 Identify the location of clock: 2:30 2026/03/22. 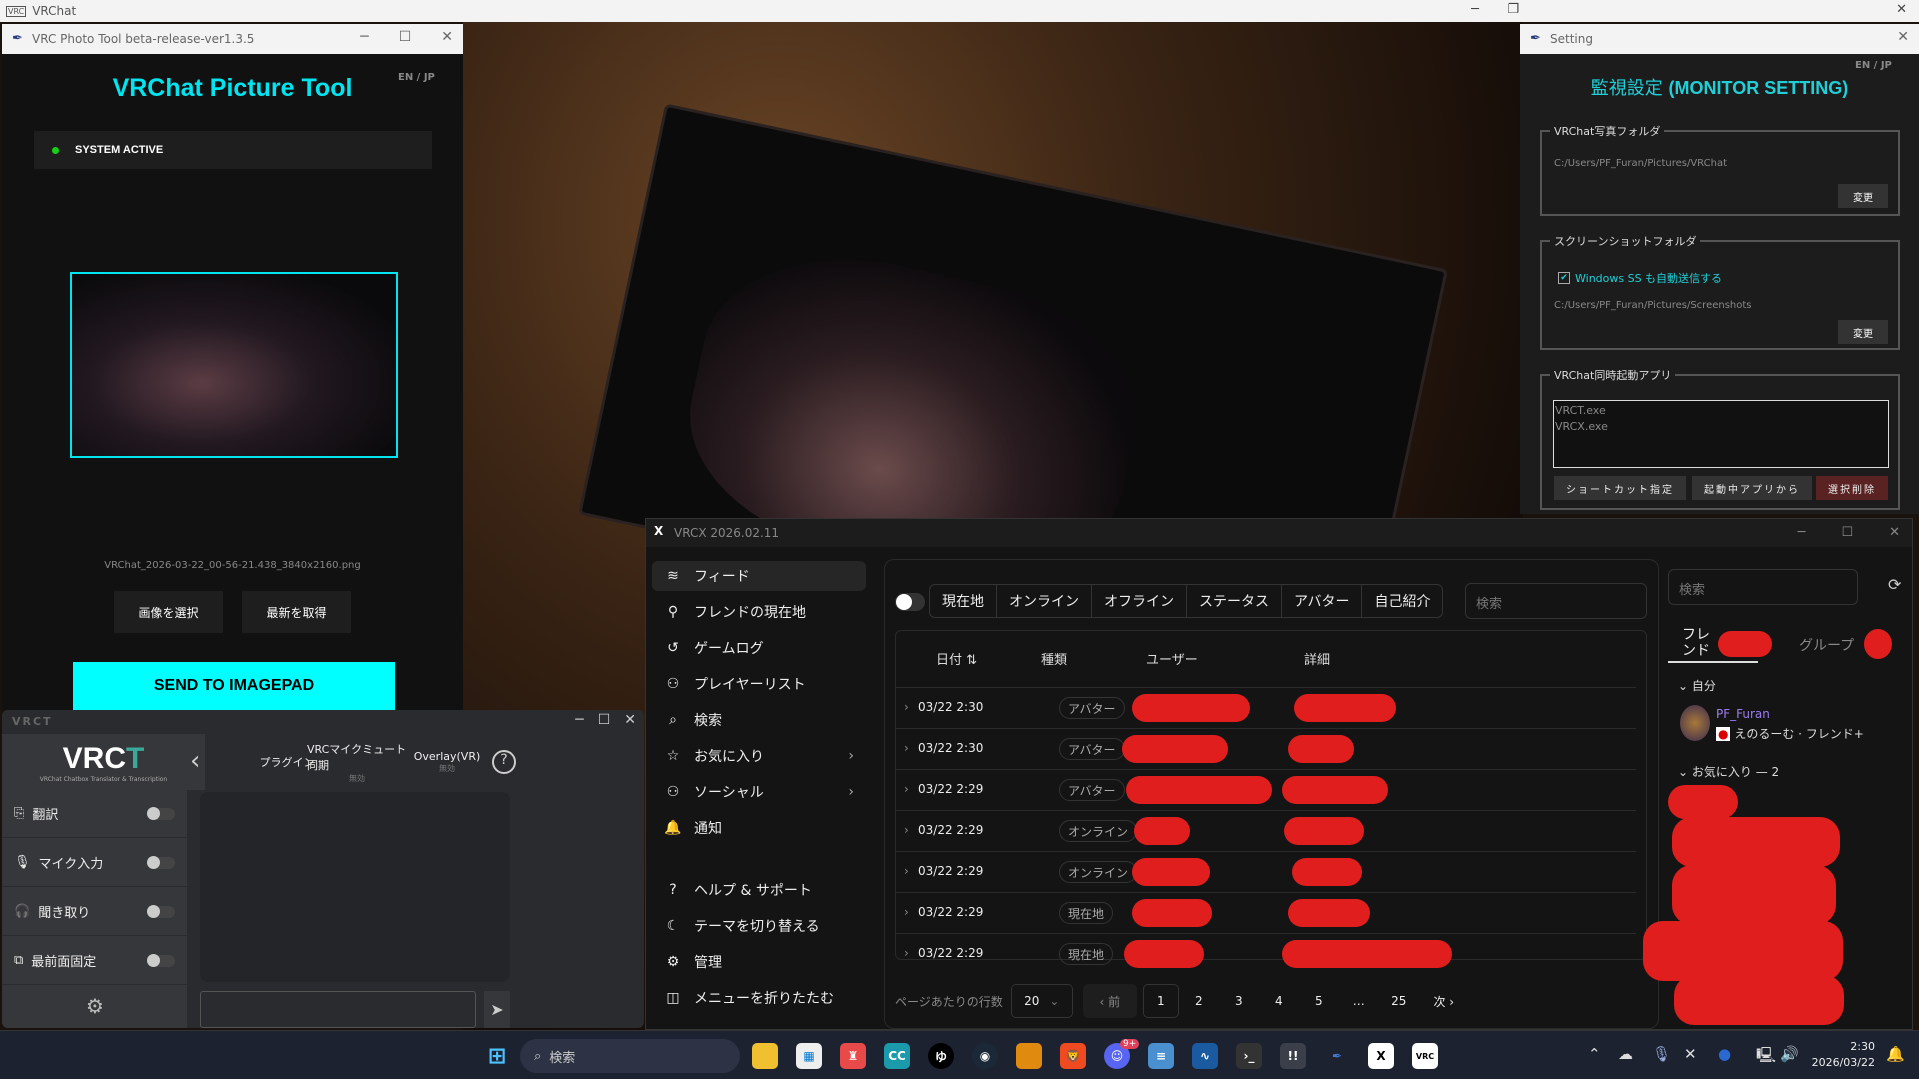
(1843, 1055).